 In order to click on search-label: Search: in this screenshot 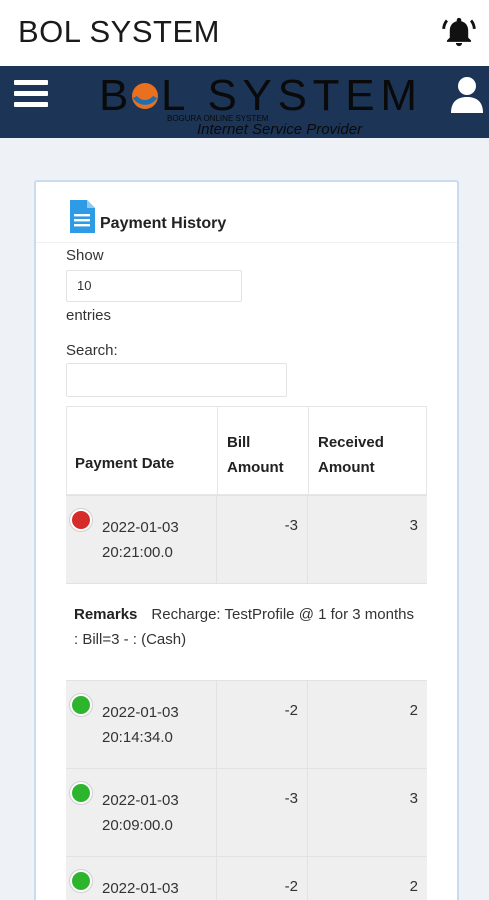, I will do `click(92, 350)`.